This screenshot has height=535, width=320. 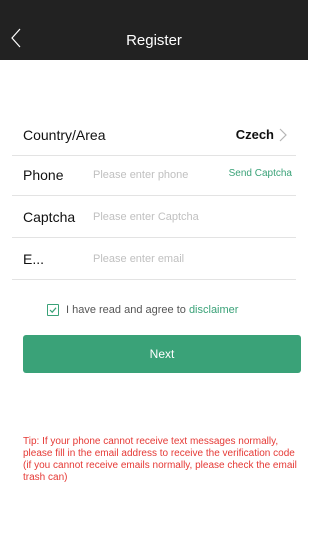 What do you see at coordinates (49, 217) in the screenshot?
I see `captcha-label: Captcha` at bounding box center [49, 217].